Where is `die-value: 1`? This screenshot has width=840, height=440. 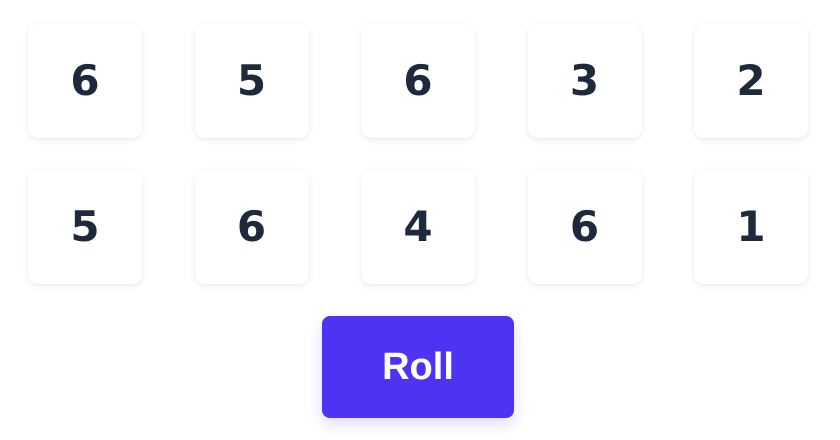
die-value: 1 is located at coordinates (751, 226).